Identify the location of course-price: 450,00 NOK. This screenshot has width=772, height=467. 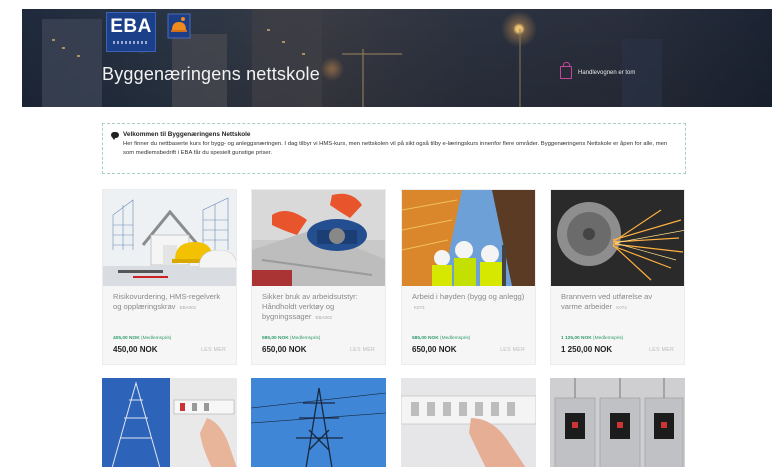
(135, 349).